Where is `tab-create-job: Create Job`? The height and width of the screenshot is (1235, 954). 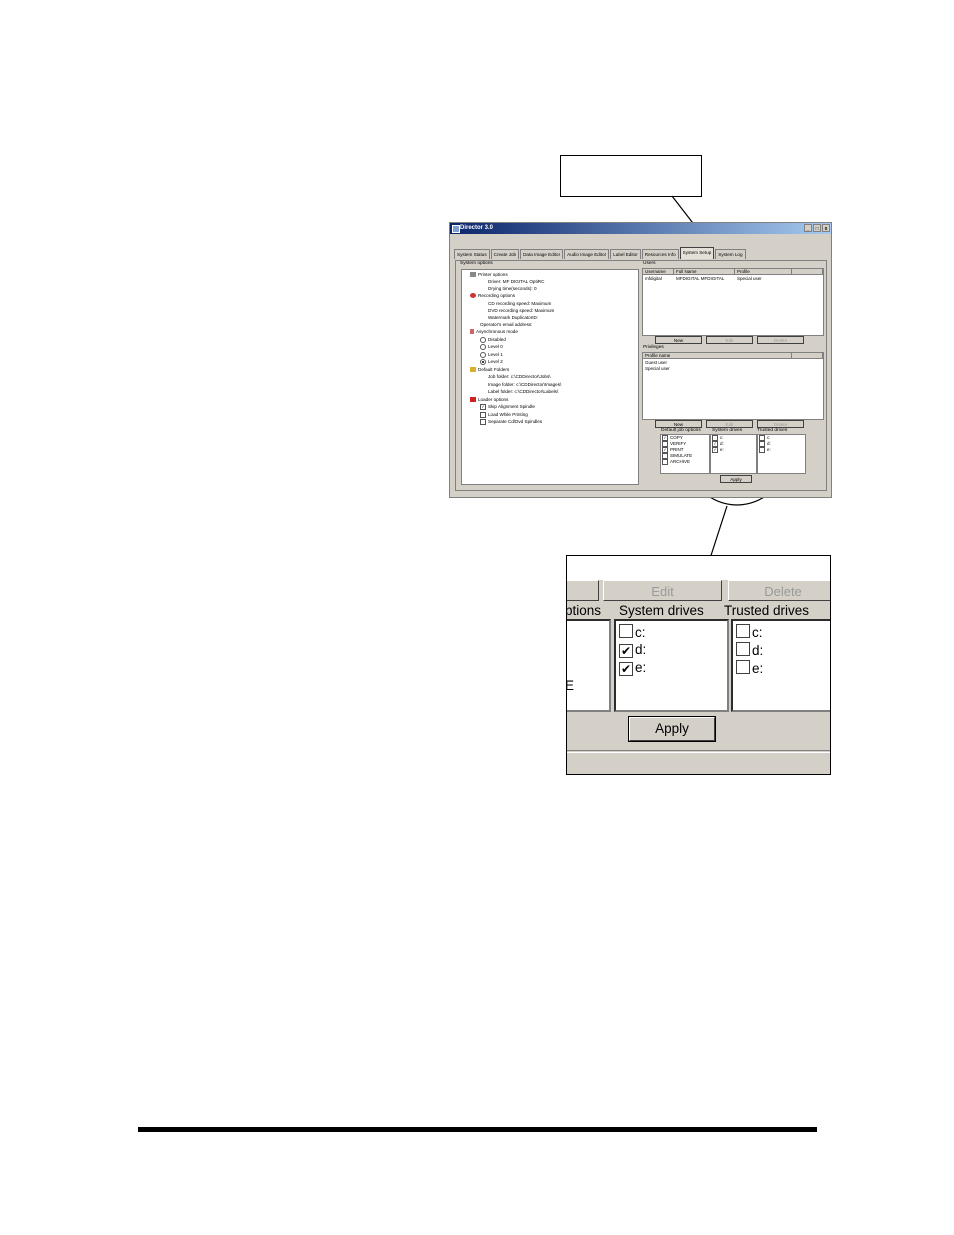 tab-create-job: Create Job is located at coordinates (505, 254).